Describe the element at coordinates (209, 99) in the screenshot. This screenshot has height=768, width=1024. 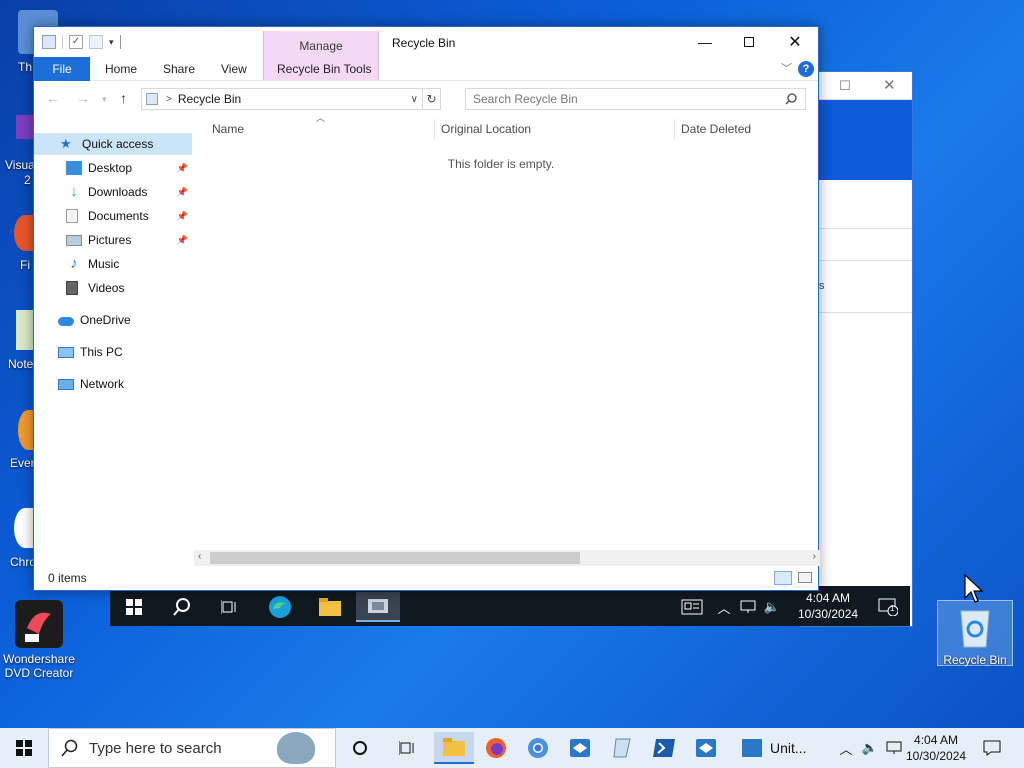
I see `breadcrumb-recycle-bin: Recycle Bin` at that location.